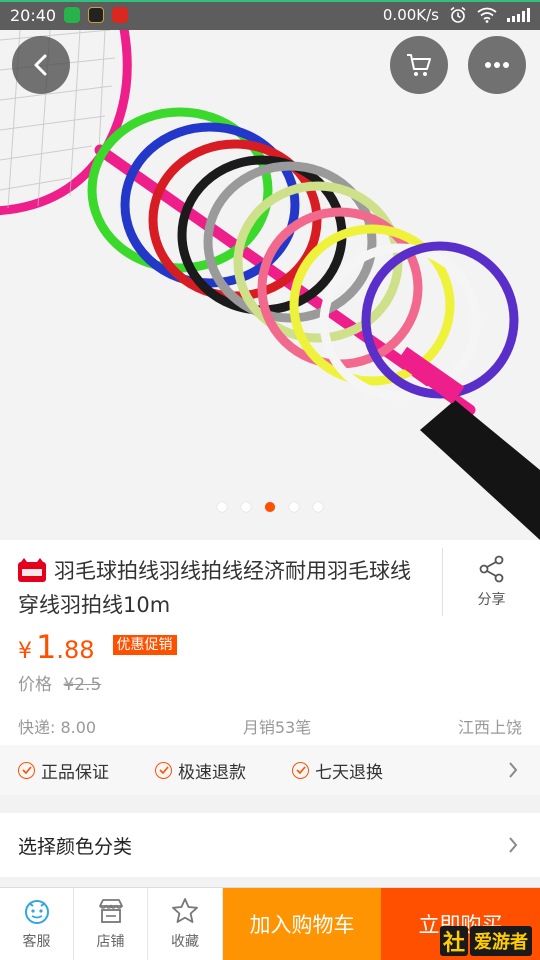 This screenshot has height=960, width=540. What do you see at coordinates (75, 772) in the screenshot?
I see `guarantee-label: 正品保证` at bounding box center [75, 772].